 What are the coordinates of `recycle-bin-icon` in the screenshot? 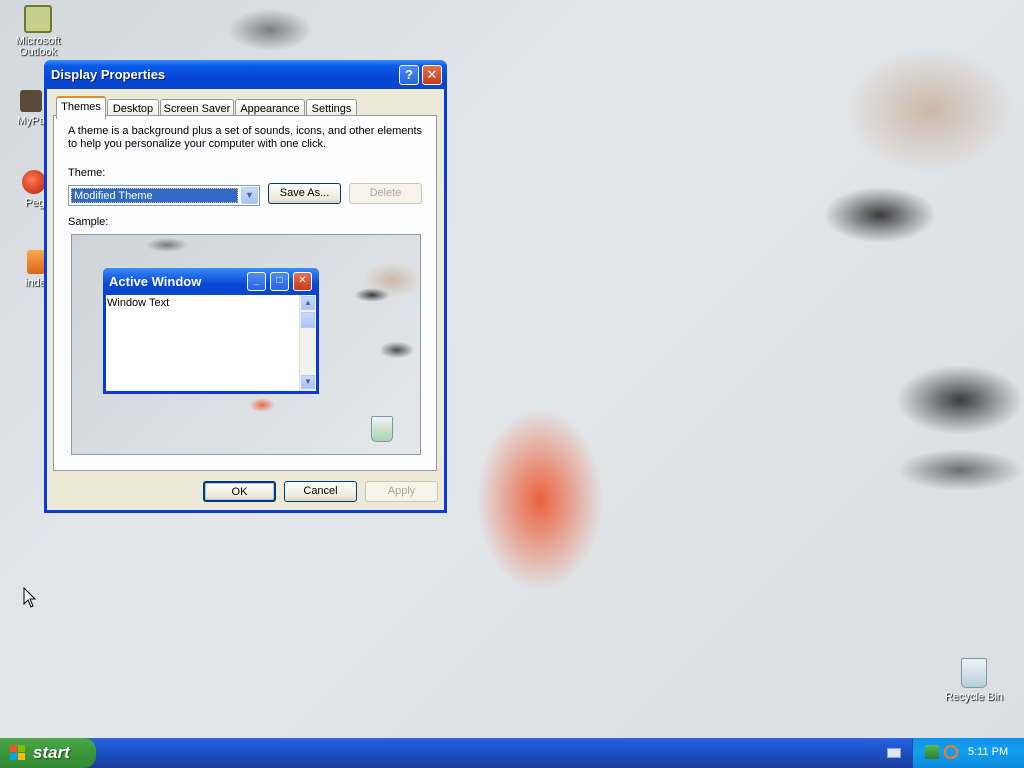 It's located at (974, 673).